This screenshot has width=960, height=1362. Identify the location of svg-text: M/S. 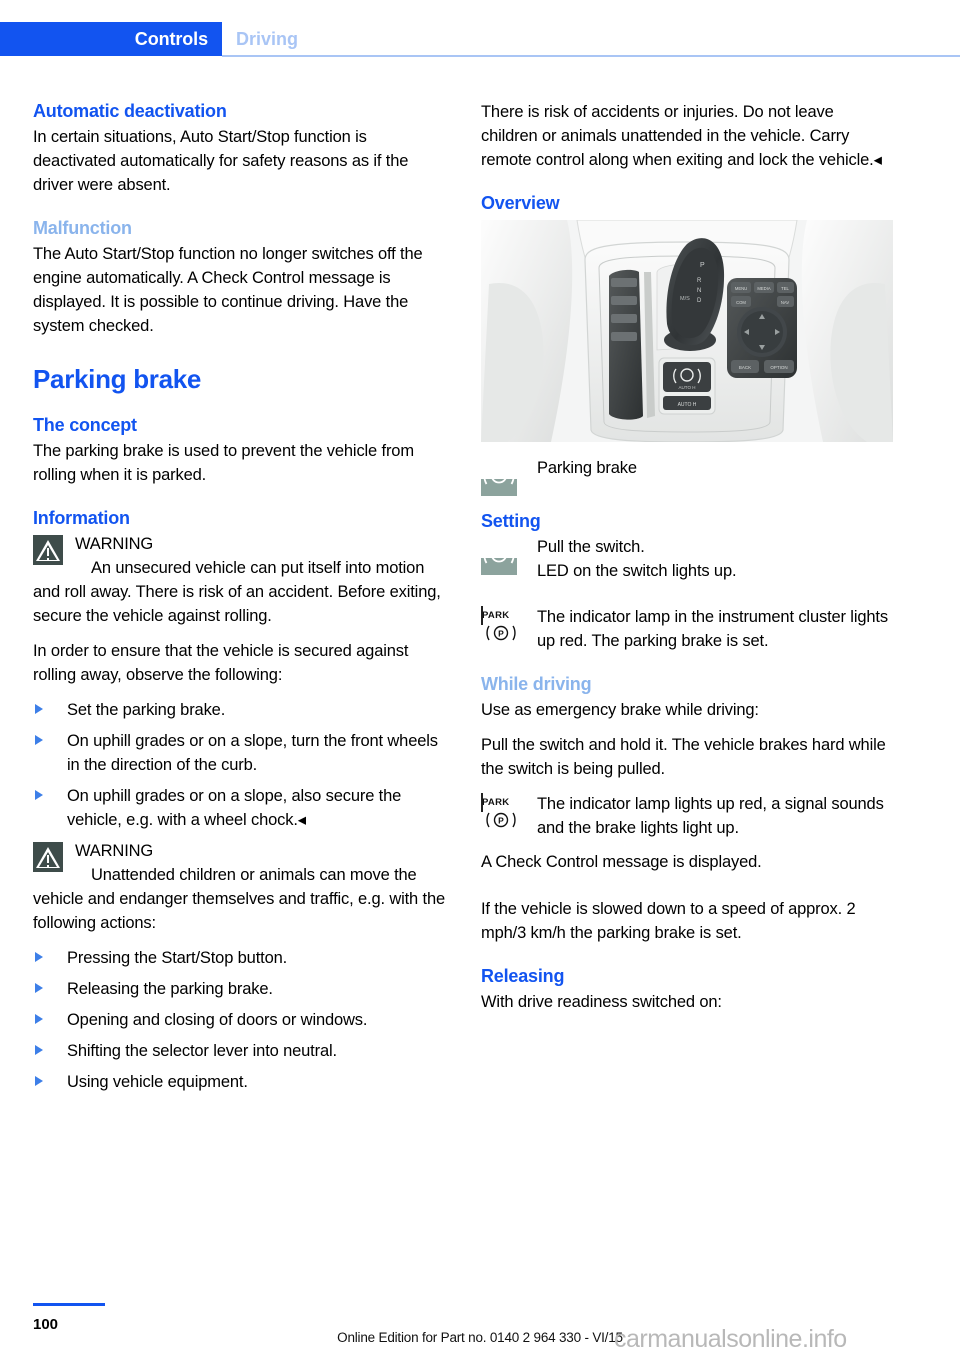
(685, 299).